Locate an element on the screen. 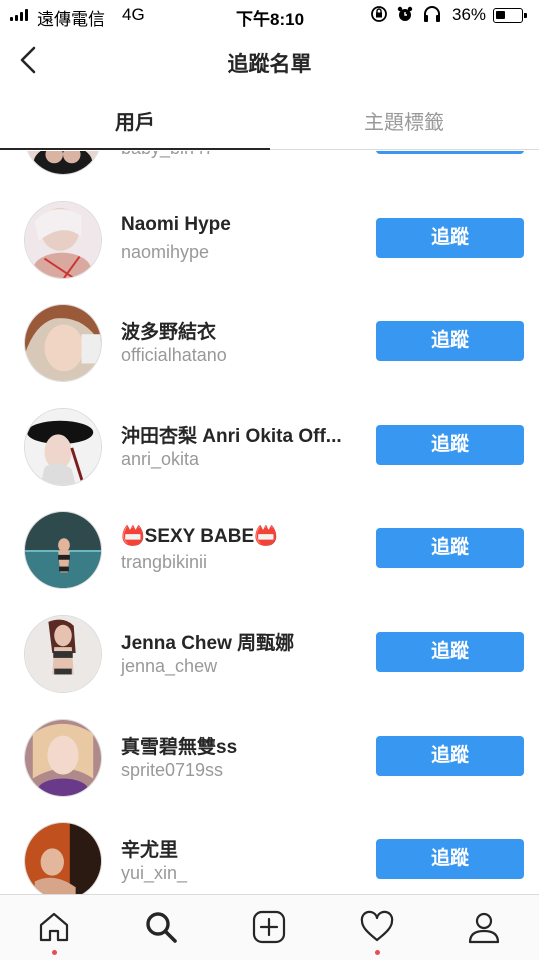  headphones-icon is located at coordinates (432, 14).